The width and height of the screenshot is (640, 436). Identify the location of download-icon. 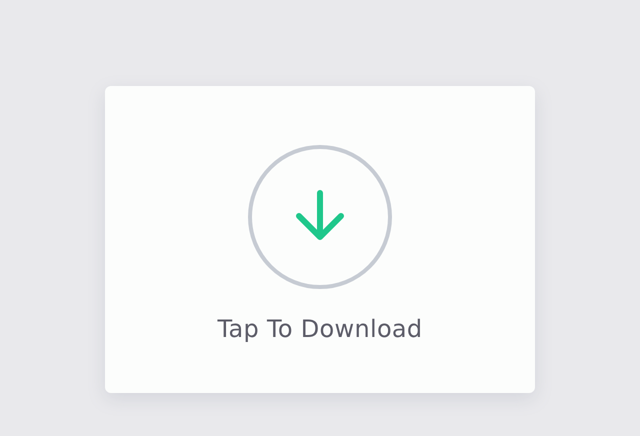
(320, 217).